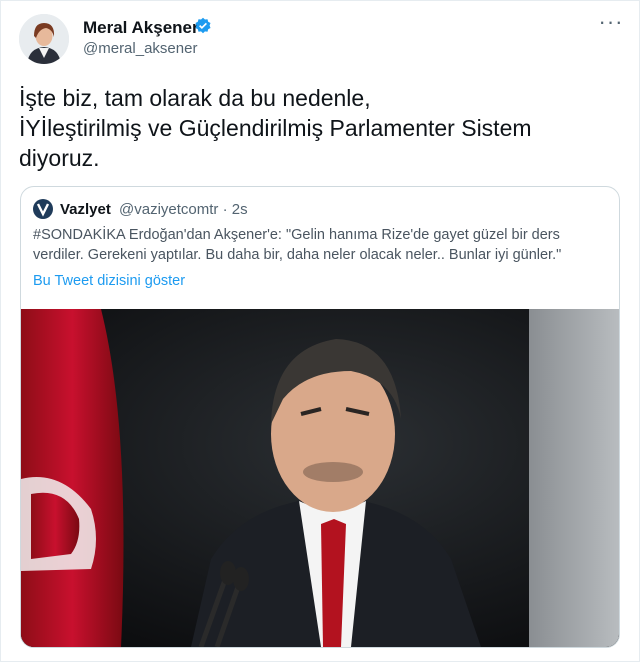 The width and height of the screenshot is (640, 662). I want to click on show-thread-link: Bu Tweet dizisini göster, so click(109, 281).